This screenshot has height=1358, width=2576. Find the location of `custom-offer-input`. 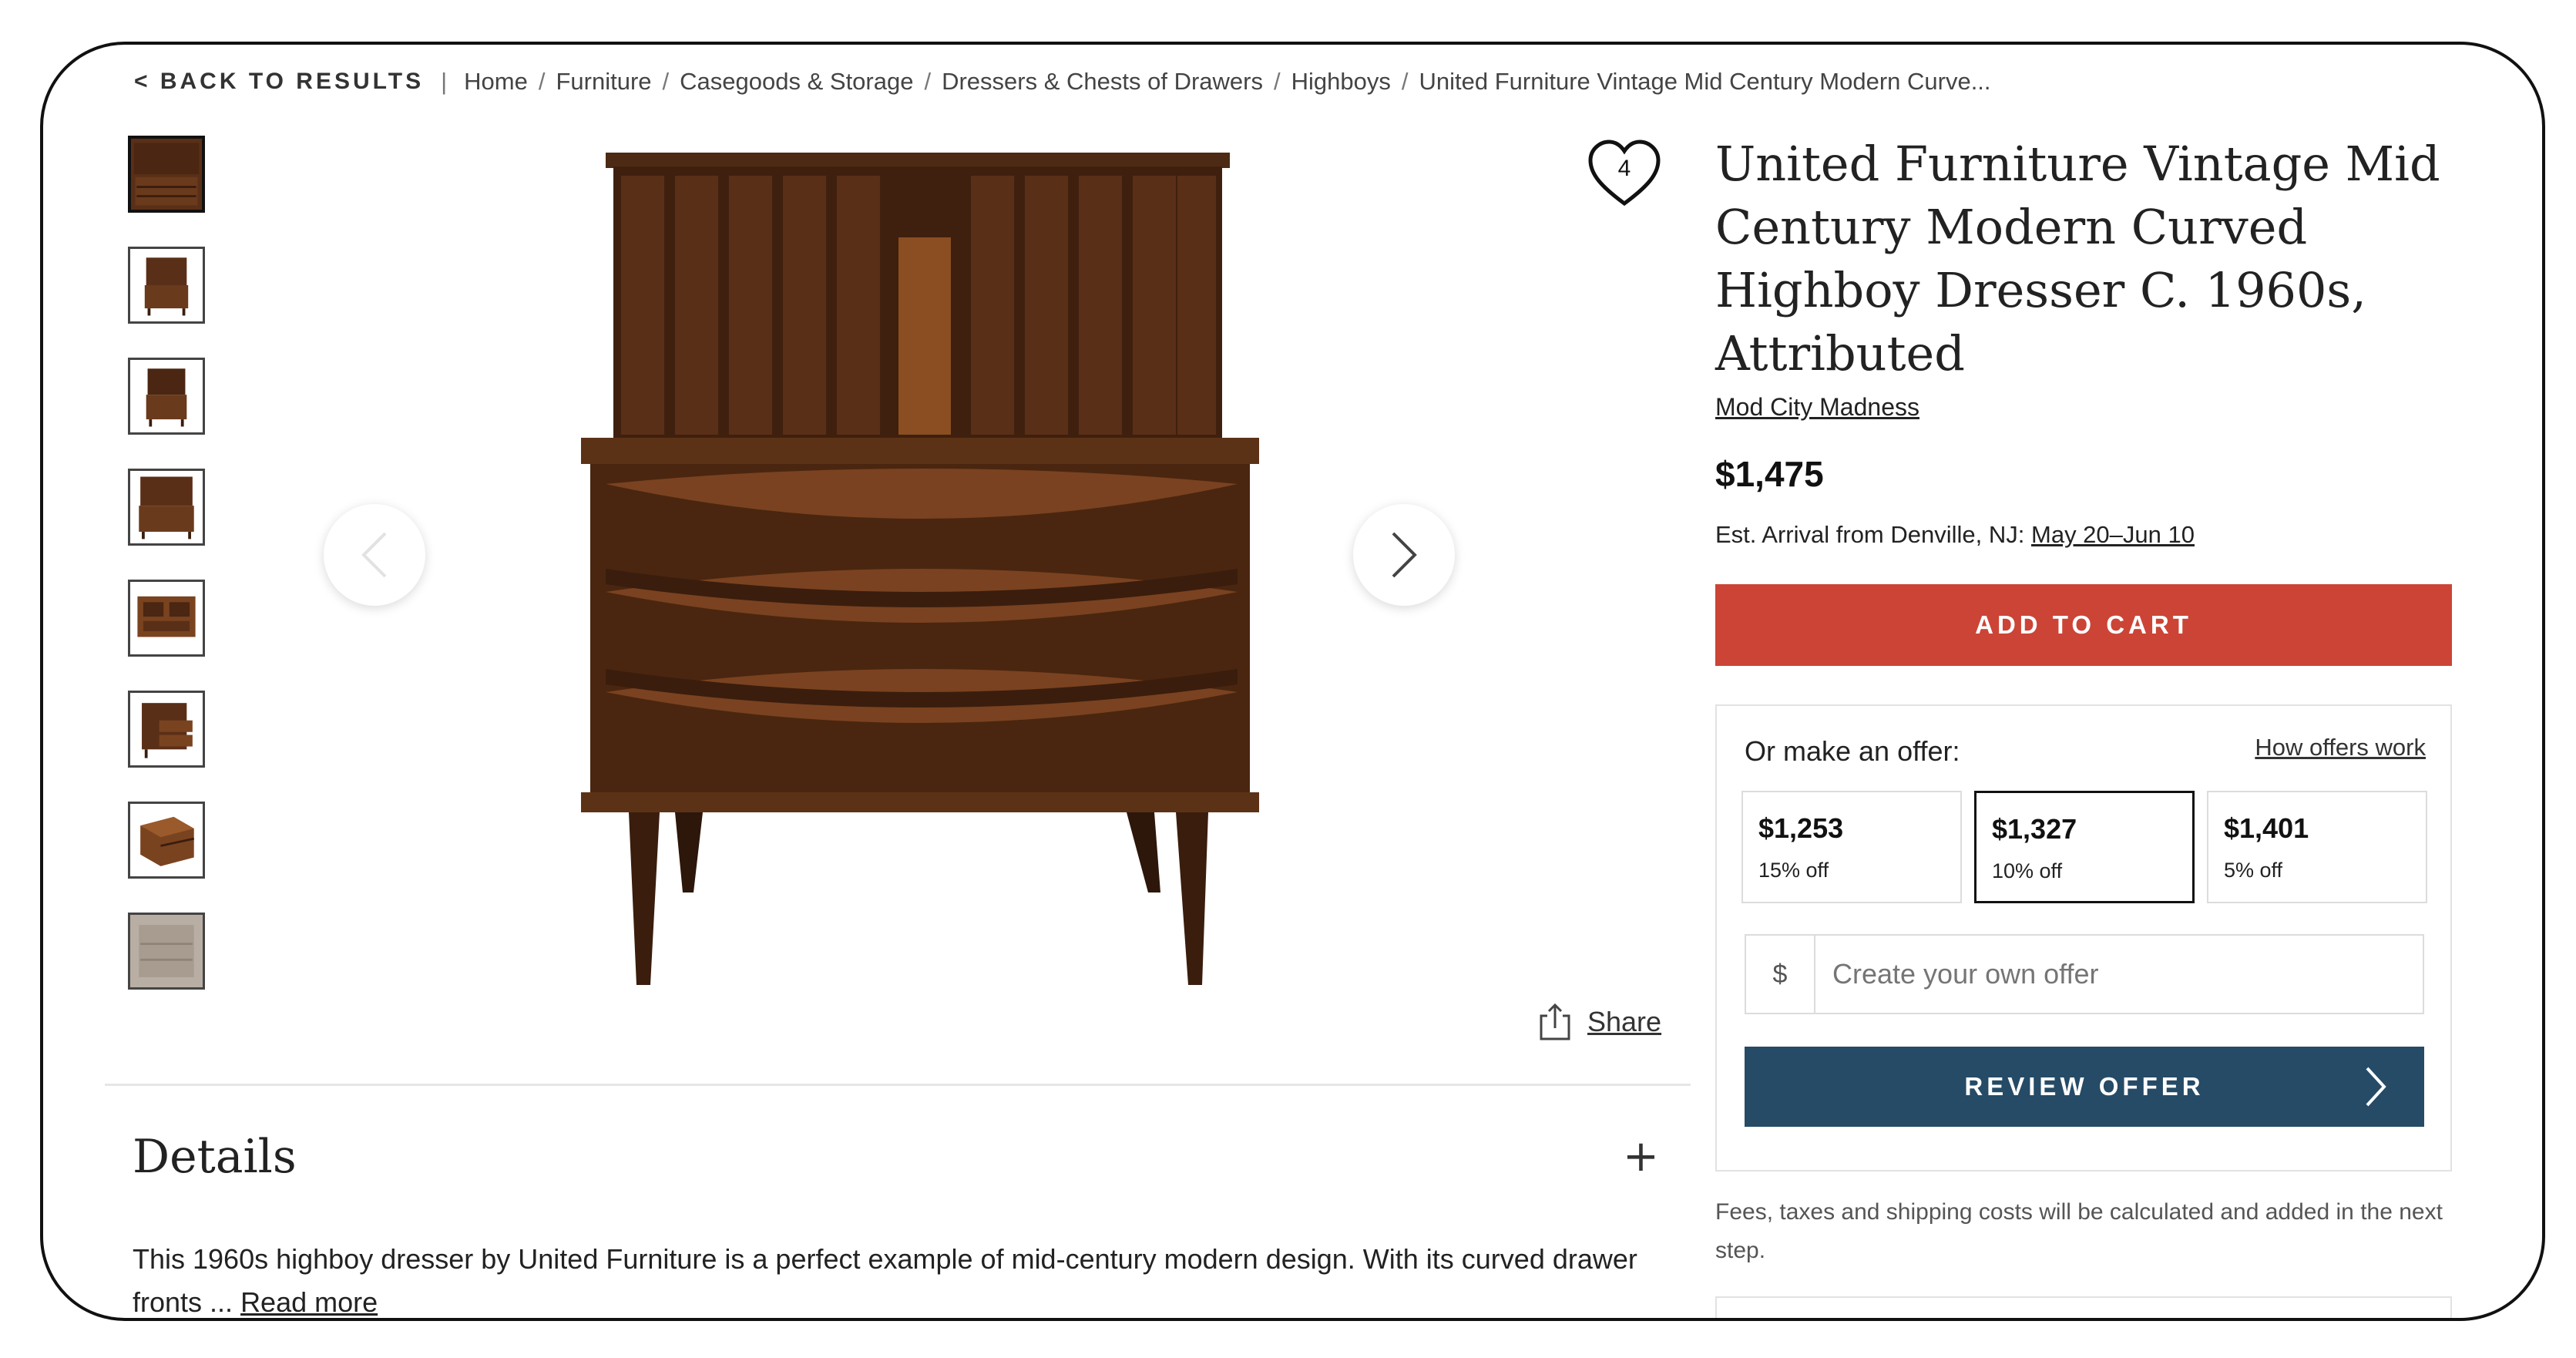

custom-offer-input is located at coordinates (2115, 974).